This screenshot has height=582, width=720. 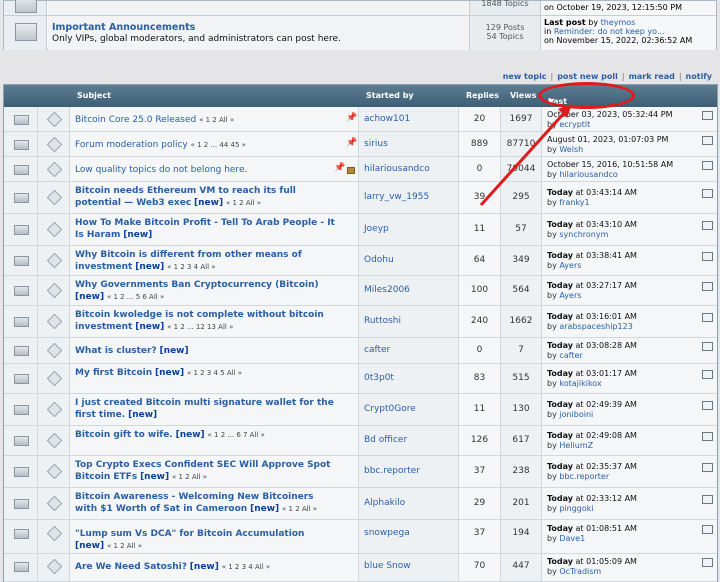 What do you see at coordinates (131, 567) in the screenshot?
I see `topic-title-link: Are We Need Satoshi?` at bounding box center [131, 567].